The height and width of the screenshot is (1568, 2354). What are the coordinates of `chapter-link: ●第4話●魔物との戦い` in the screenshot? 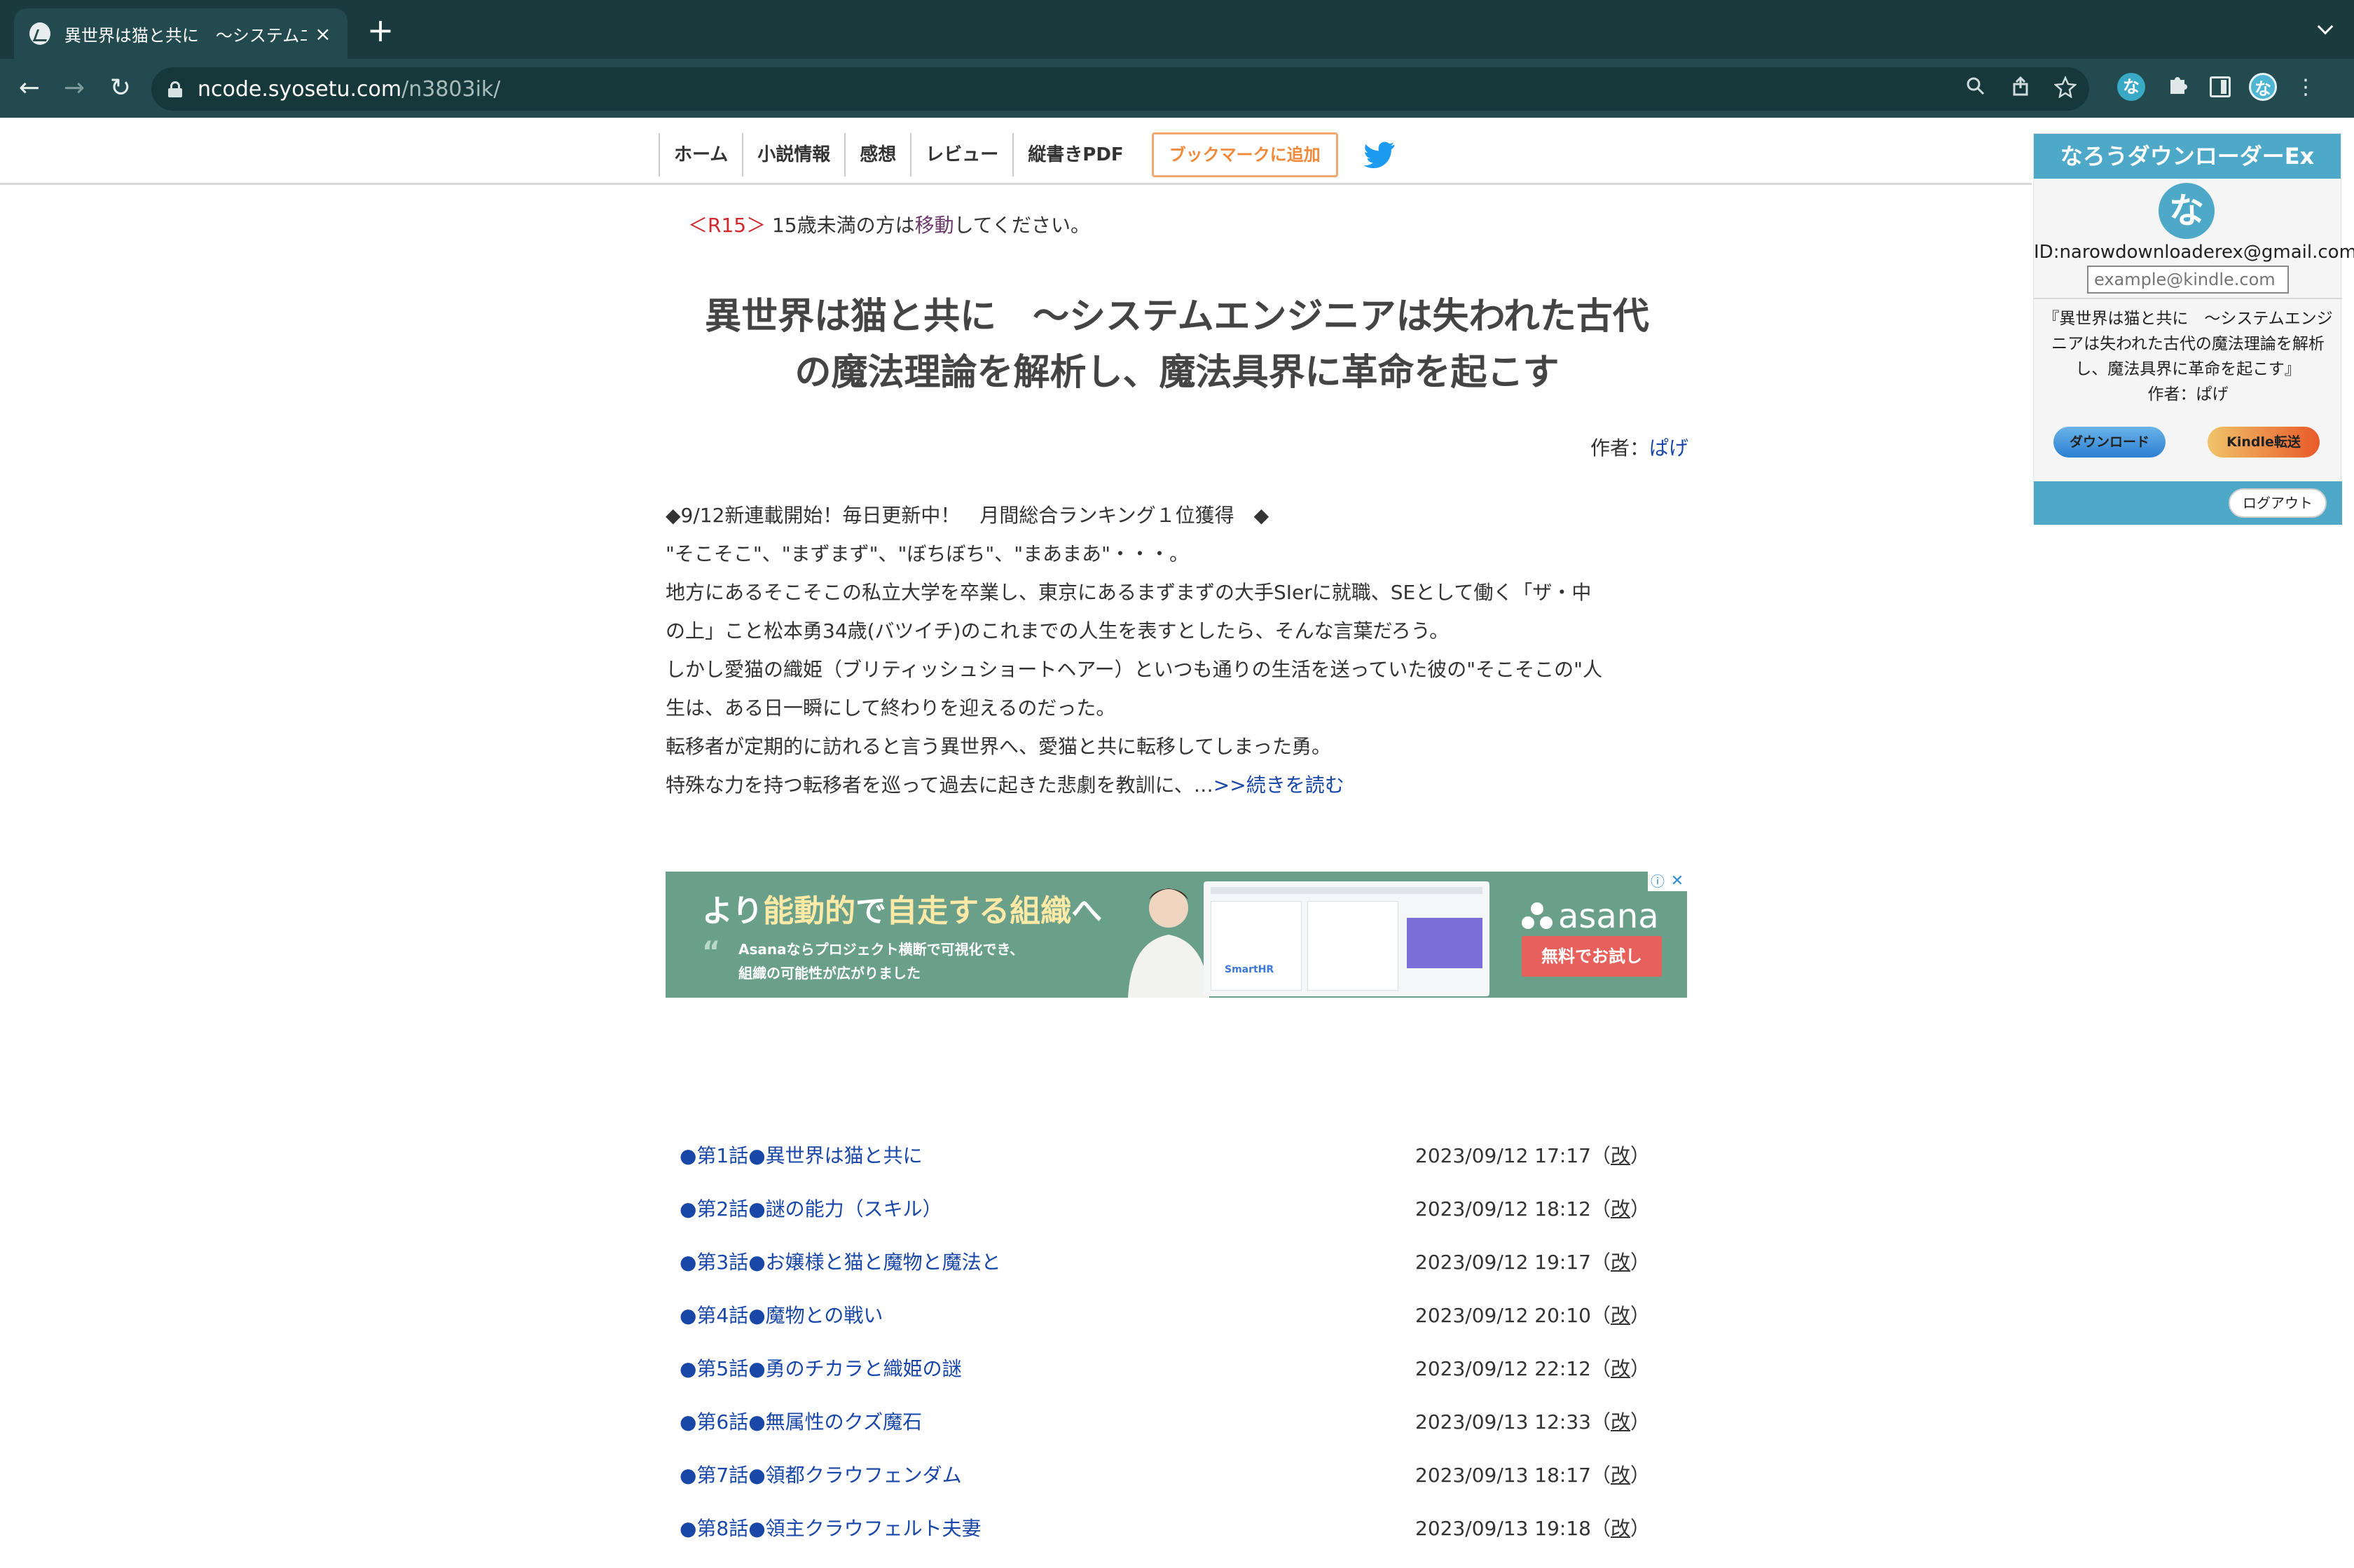 It's located at (781, 1316).